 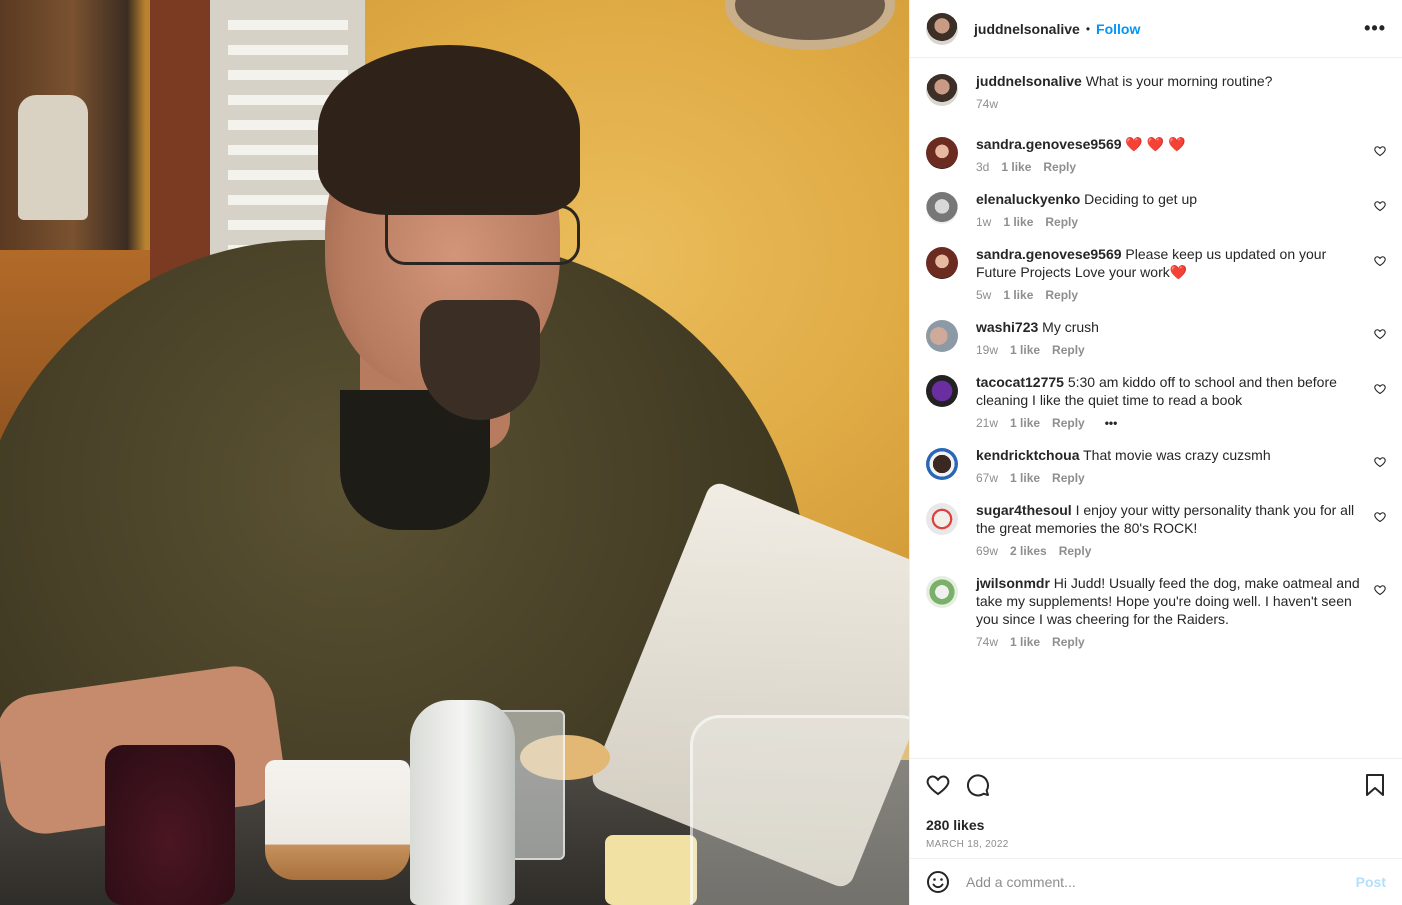 I want to click on comment-username: washi723, so click(x=1007, y=327).